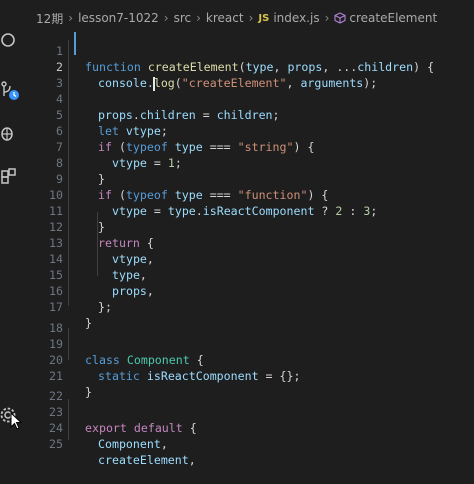 Image resolution: width=474 pixels, height=484 pixels. What do you see at coordinates (385, 67) in the screenshot?
I see `token-param: children` at bounding box center [385, 67].